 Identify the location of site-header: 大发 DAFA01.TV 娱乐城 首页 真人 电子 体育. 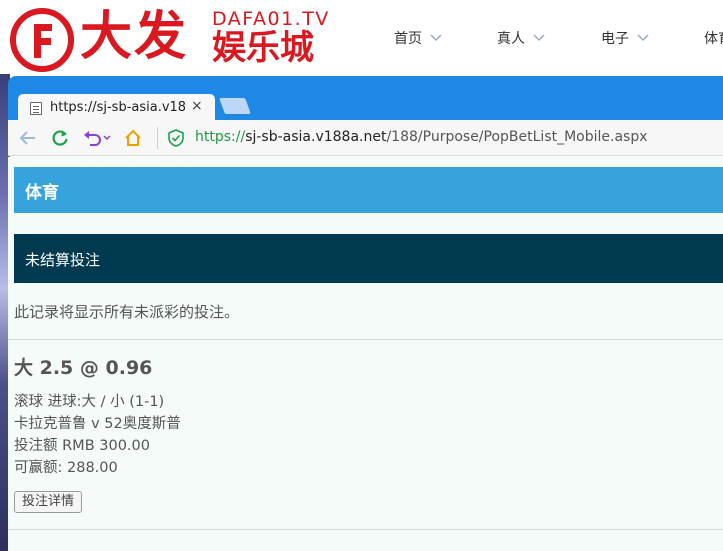
(361, 37).